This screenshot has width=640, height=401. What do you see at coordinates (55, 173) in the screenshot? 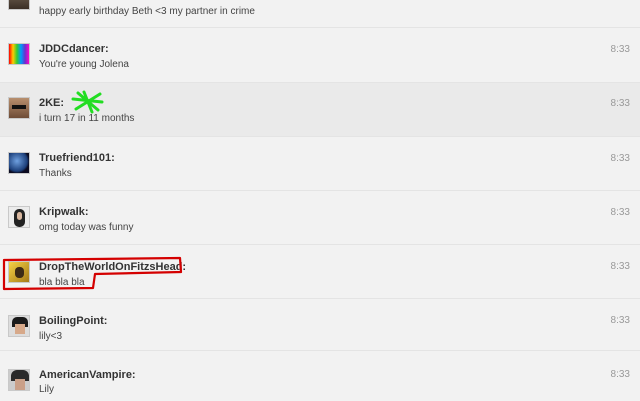
I see `message-text: Thanks` at bounding box center [55, 173].